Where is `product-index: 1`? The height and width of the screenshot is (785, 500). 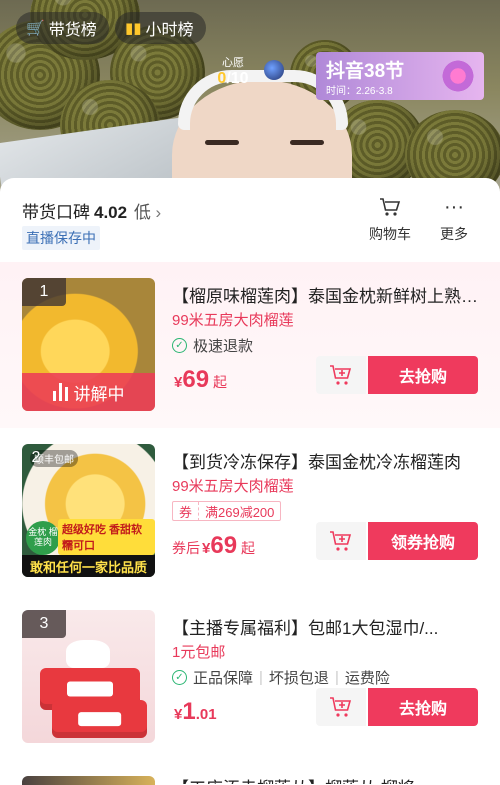 product-index: 1 is located at coordinates (44, 292).